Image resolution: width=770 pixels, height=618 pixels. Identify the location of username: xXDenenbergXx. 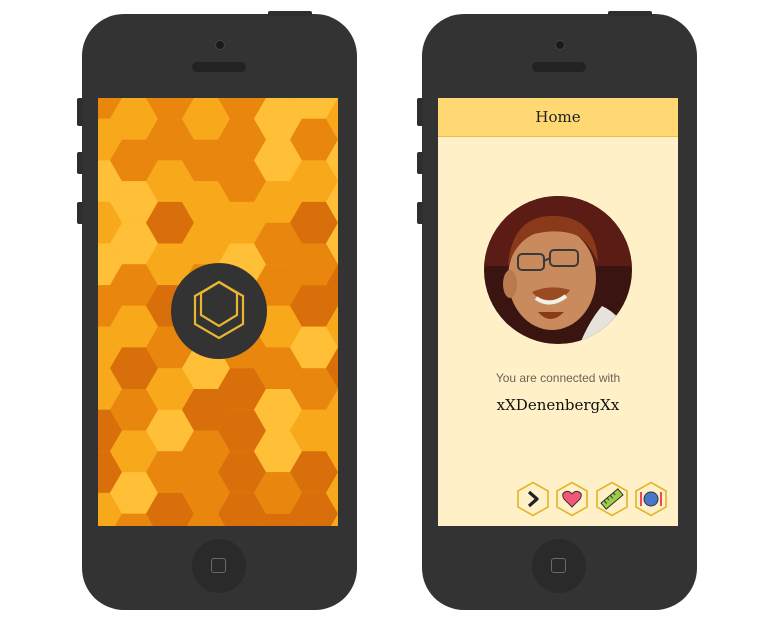
(558, 405).